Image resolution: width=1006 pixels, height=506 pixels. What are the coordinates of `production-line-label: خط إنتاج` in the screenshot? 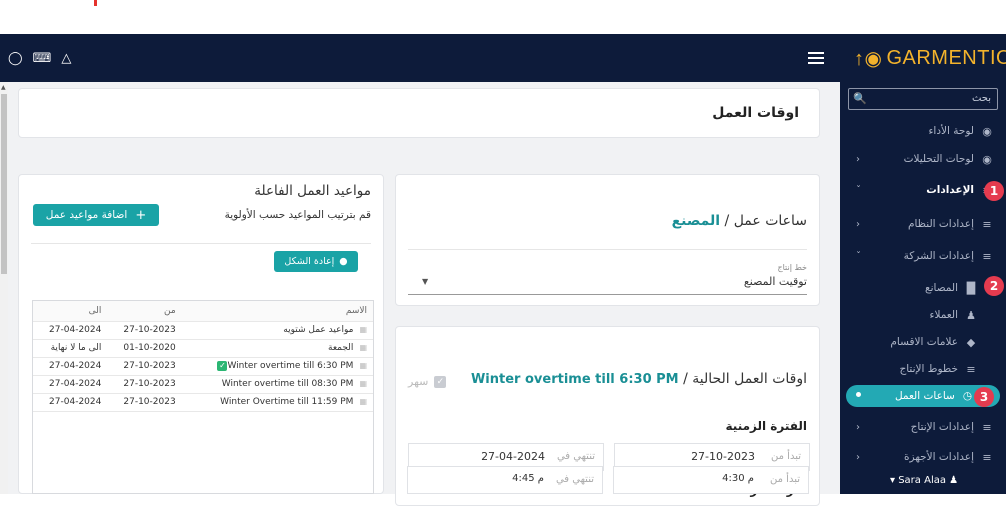 It's located at (792, 267).